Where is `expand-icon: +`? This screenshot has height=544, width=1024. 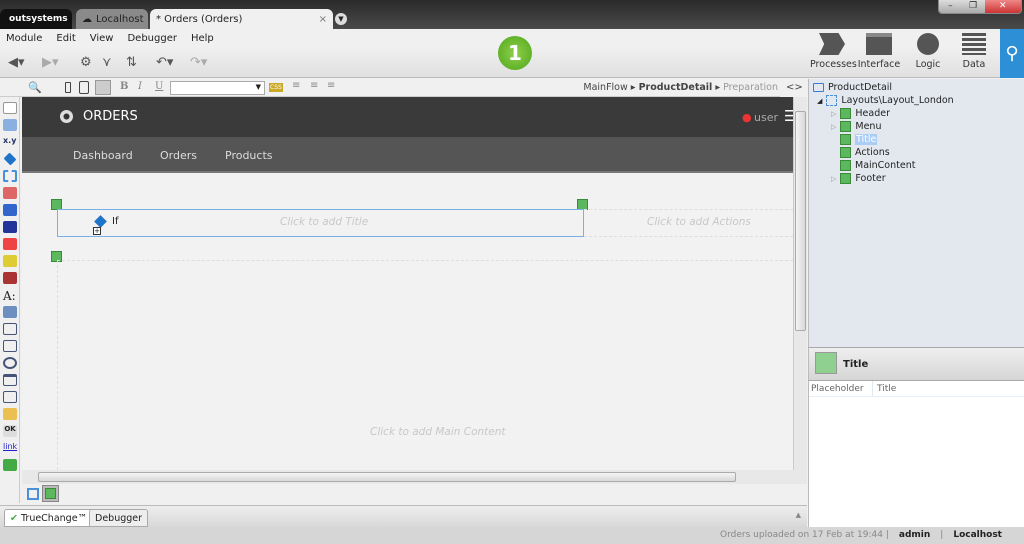
expand-icon: + is located at coordinates (97, 231).